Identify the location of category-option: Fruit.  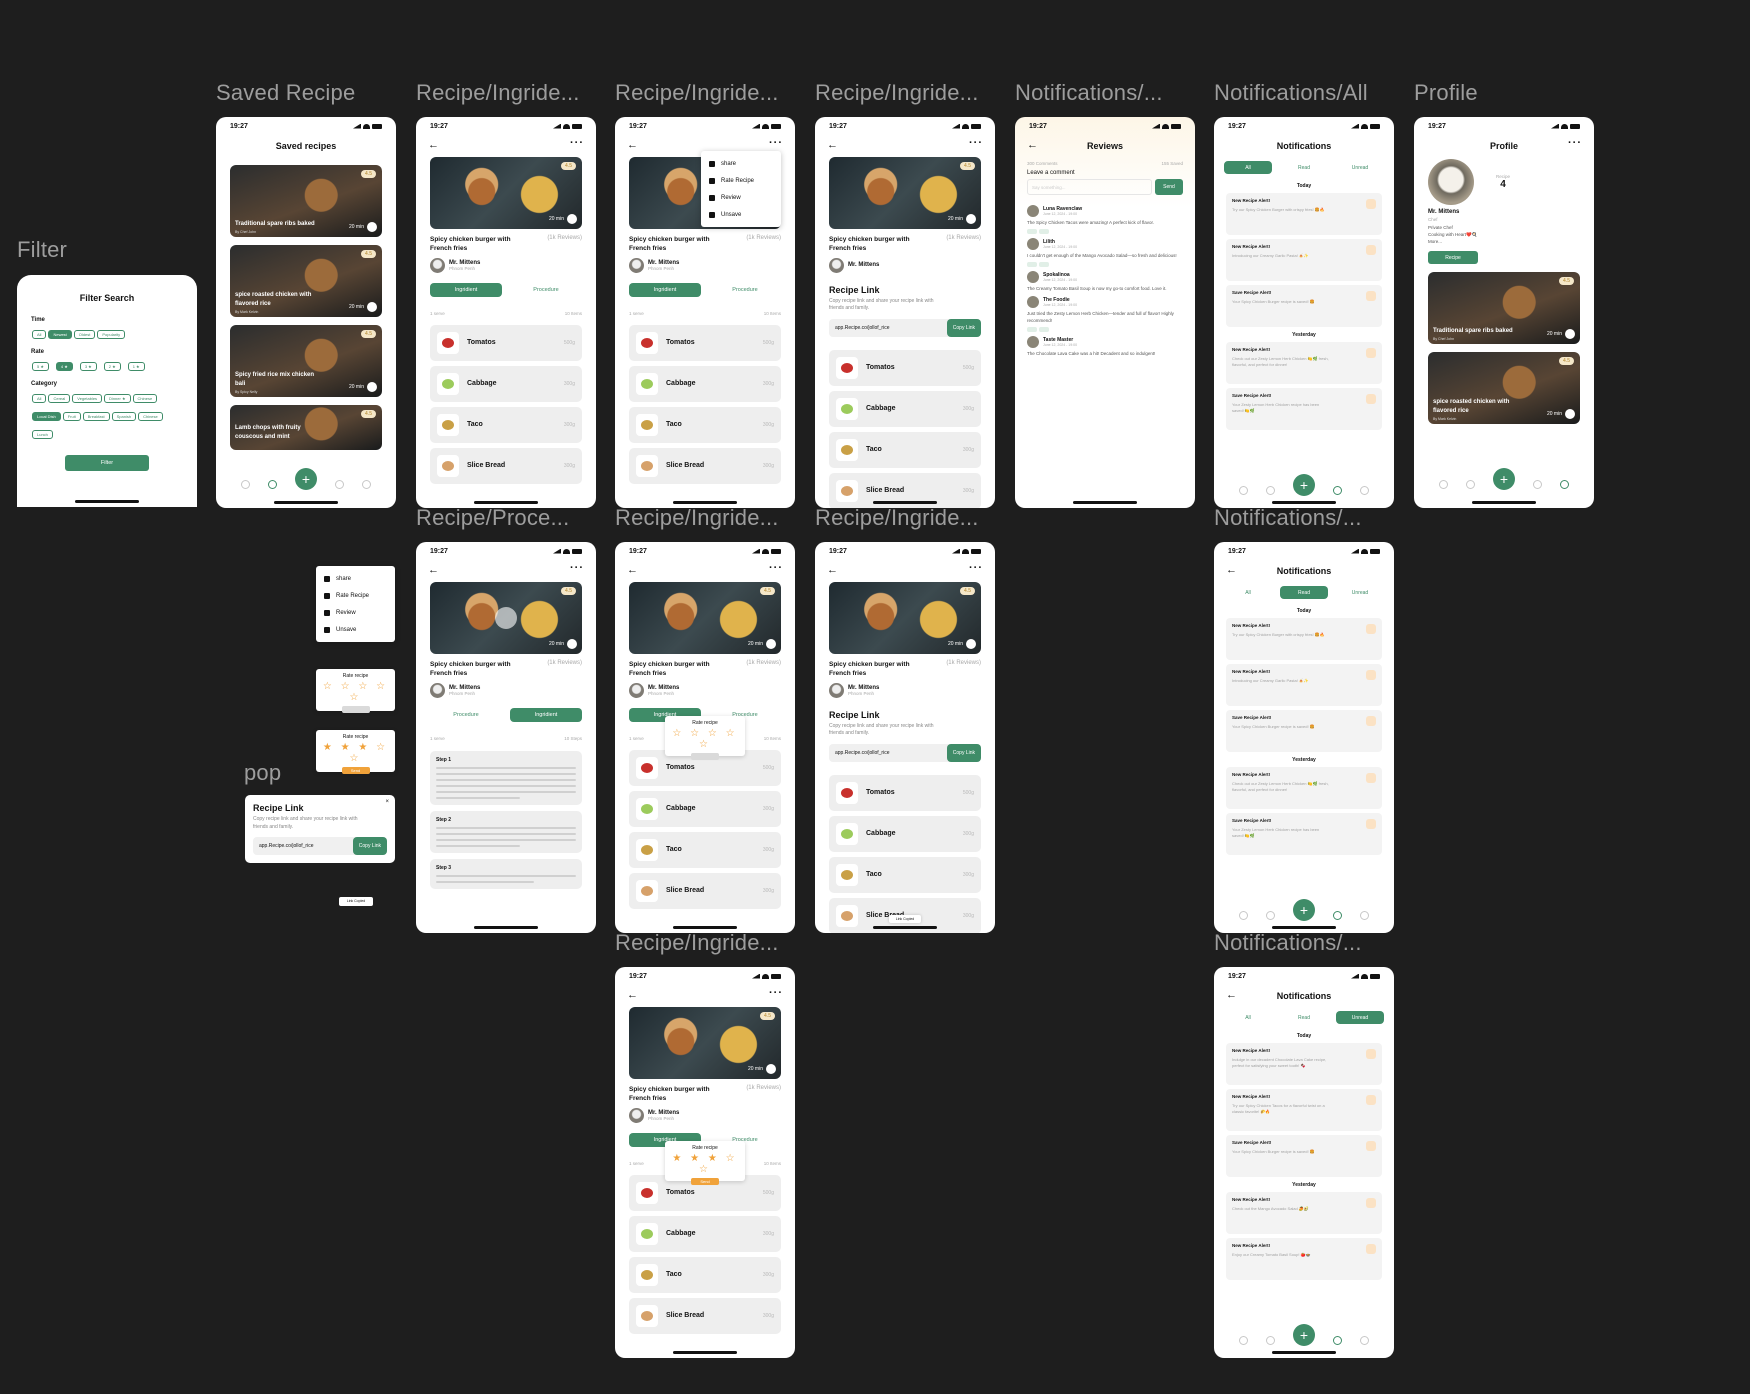
(71, 416).